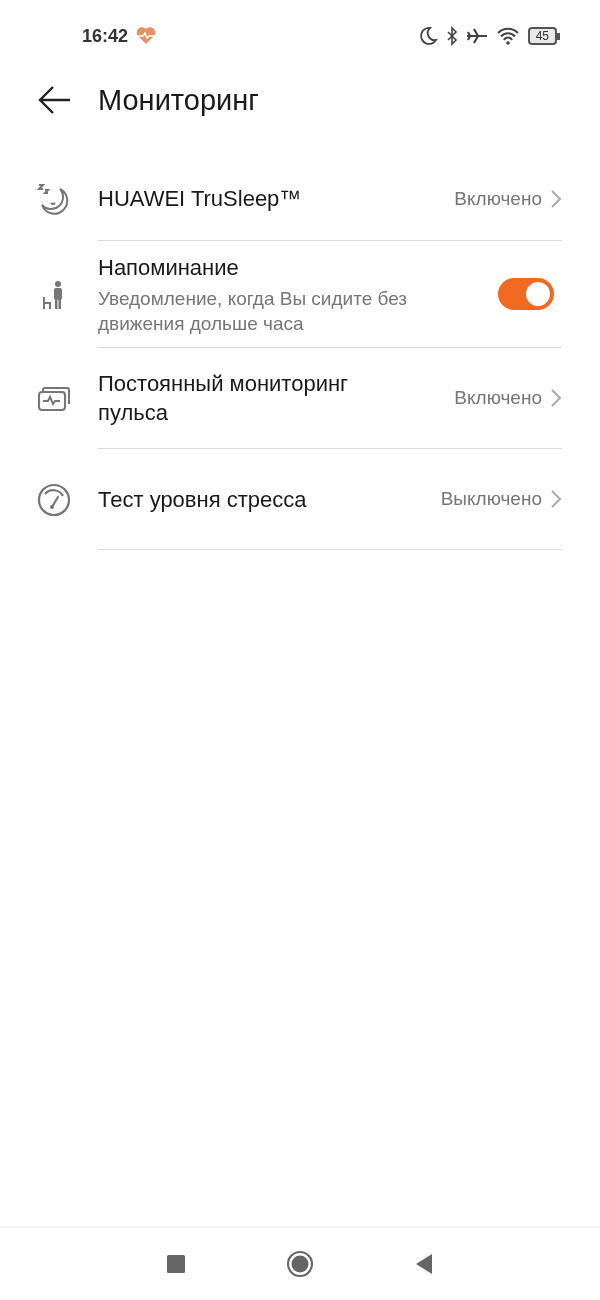 This screenshot has width=600, height=1300. I want to click on gauge-icon, so click(54, 499).